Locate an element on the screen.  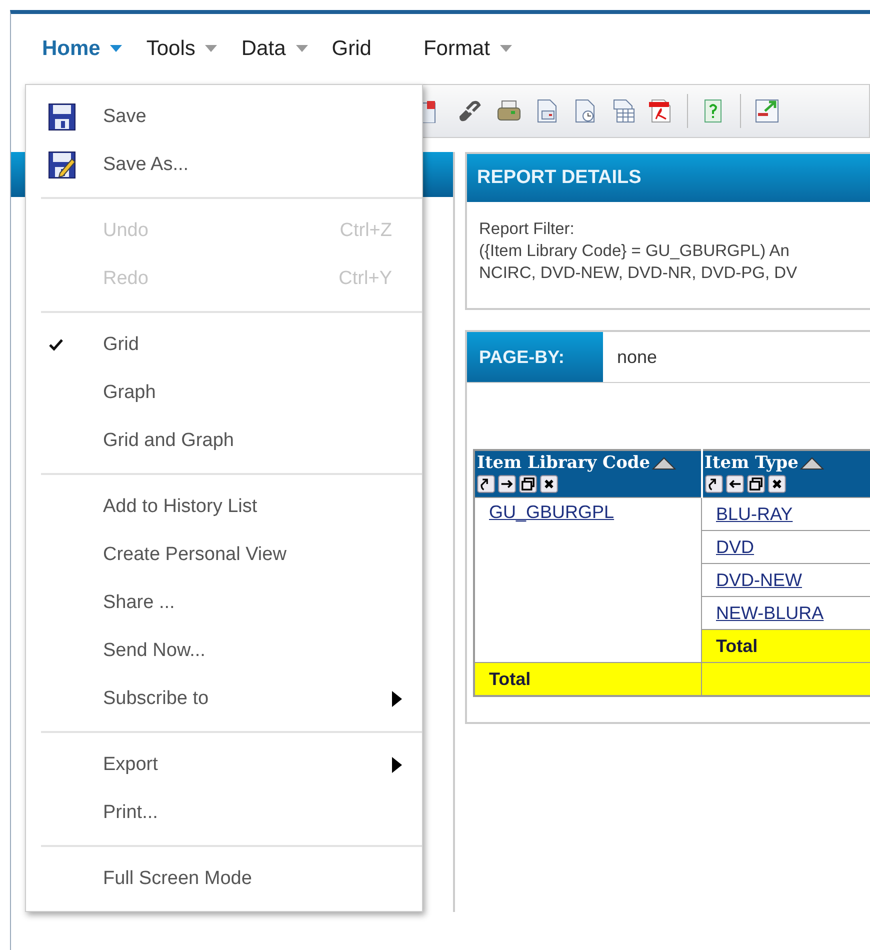
page-by-value: none is located at coordinates (630, 357).